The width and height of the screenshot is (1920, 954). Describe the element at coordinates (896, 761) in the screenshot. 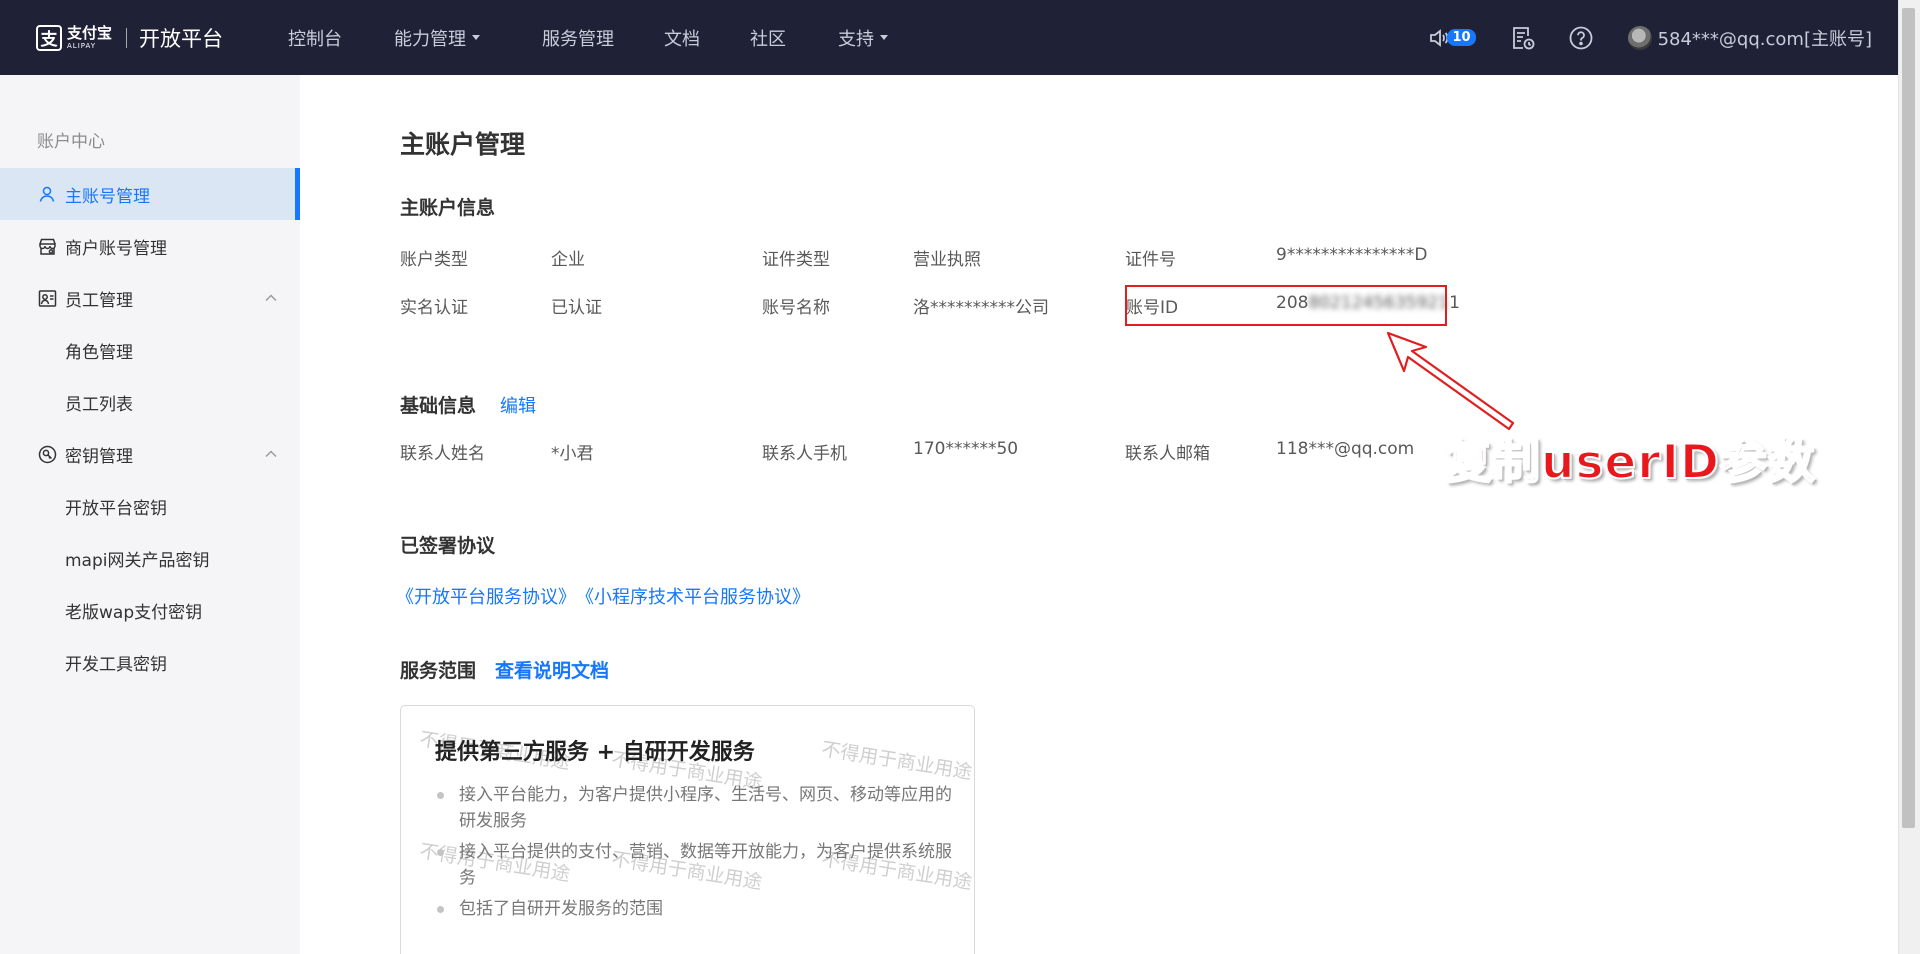

I see `watermark: 不得用于商业用途` at that location.